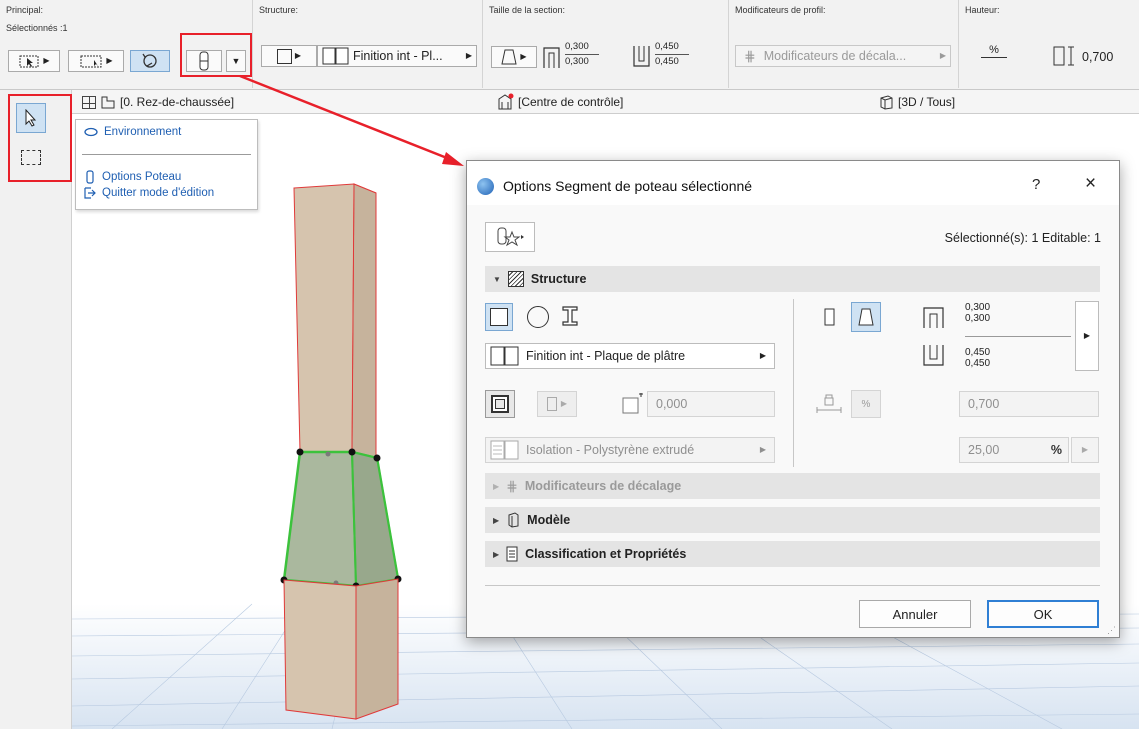 This screenshot has width=1139, height=729. I want to click on square-icon, so click(499, 317).